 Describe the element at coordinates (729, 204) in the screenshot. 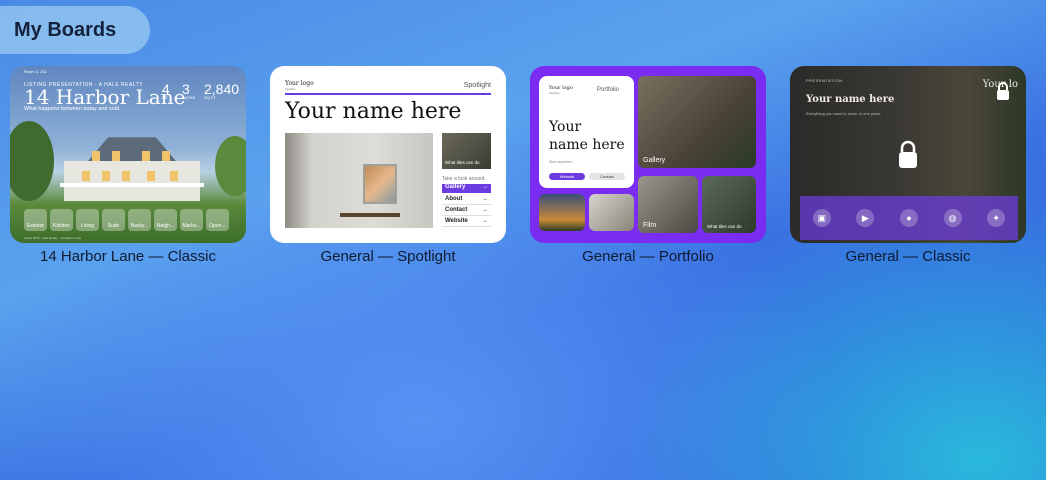

I see `tile-what-tiles: What tiles can do` at that location.